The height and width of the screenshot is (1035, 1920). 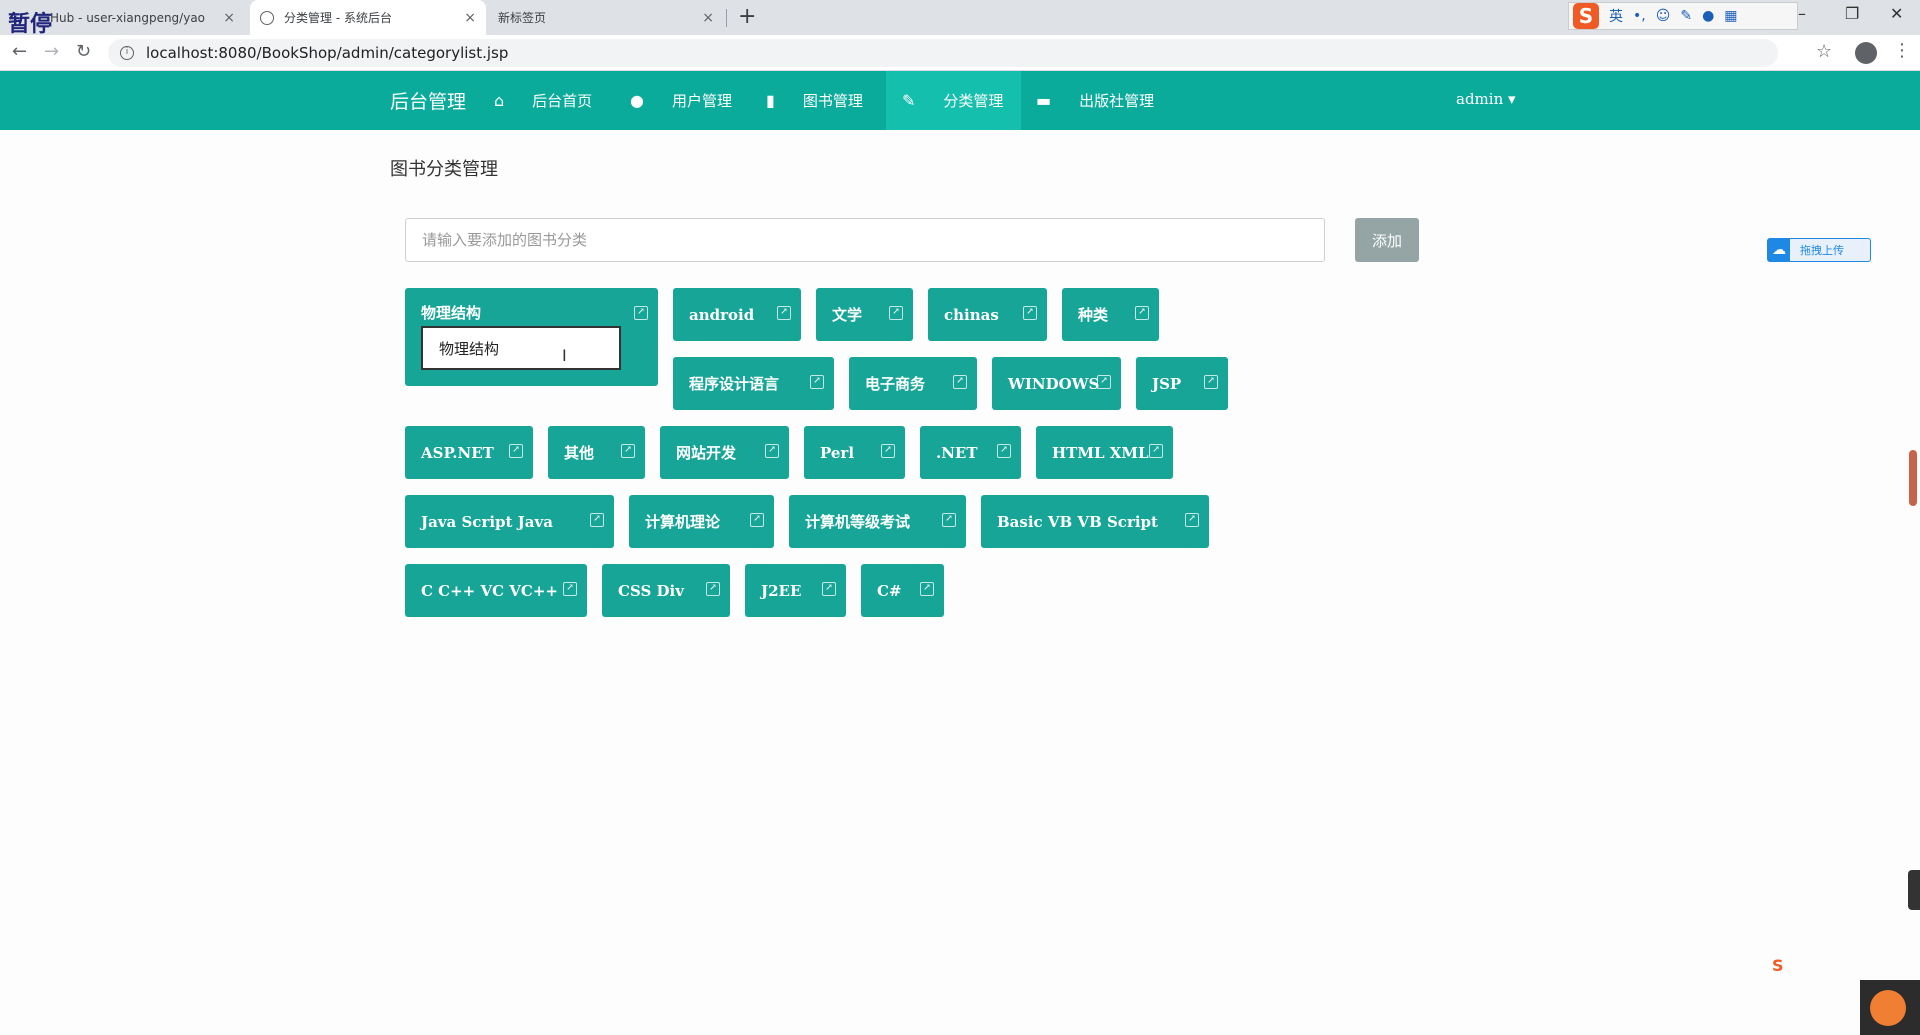 What do you see at coordinates (747, 16) in the screenshot?
I see `new-tab-button: +` at bounding box center [747, 16].